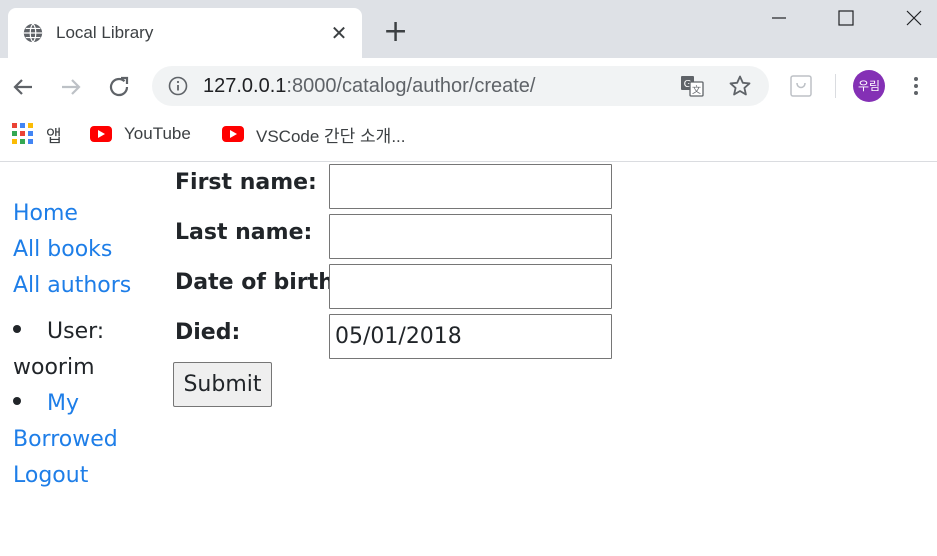 This screenshot has height=556, width=937. What do you see at coordinates (470, 186) in the screenshot?
I see `first-name-input` at bounding box center [470, 186].